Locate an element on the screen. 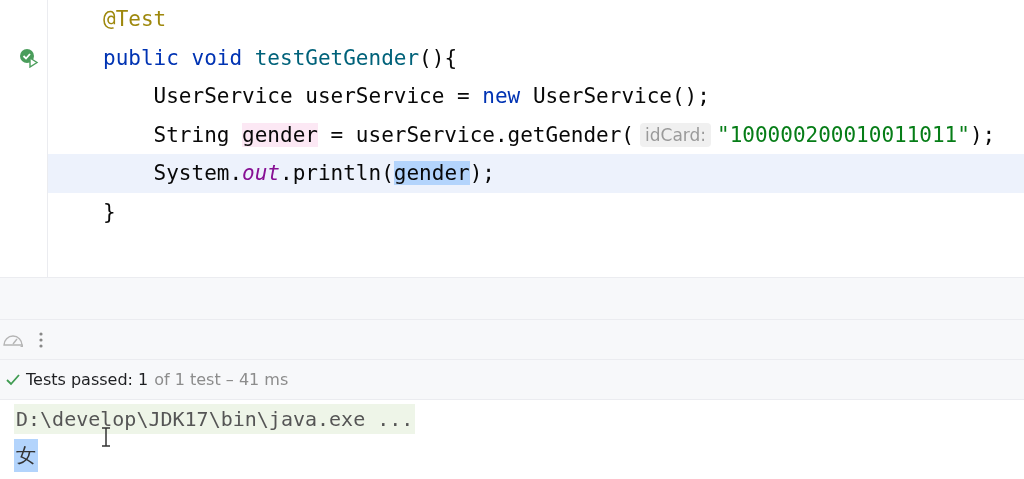  test-status: Tests passed: 1 is located at coordinates (87, 379).